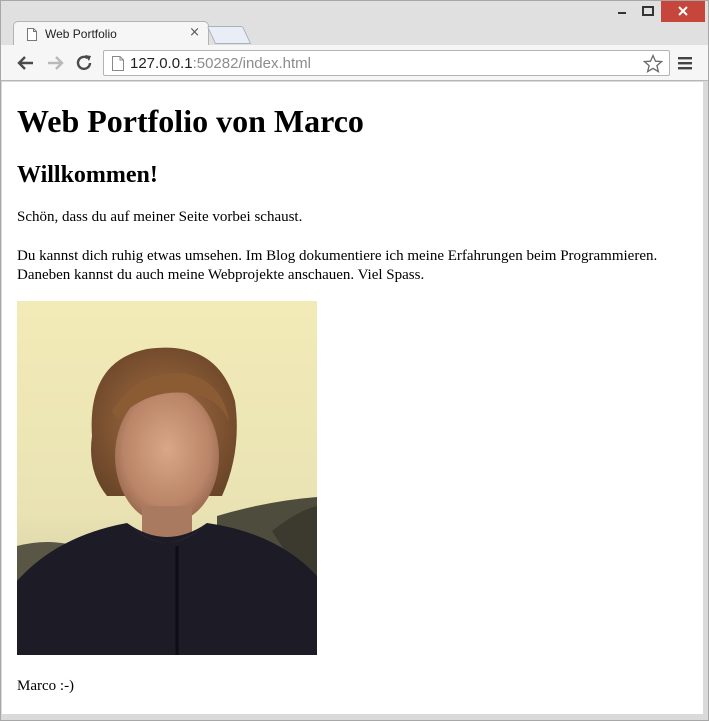  I want to click on url-host: 127.0.0.1, so click(161, 63).